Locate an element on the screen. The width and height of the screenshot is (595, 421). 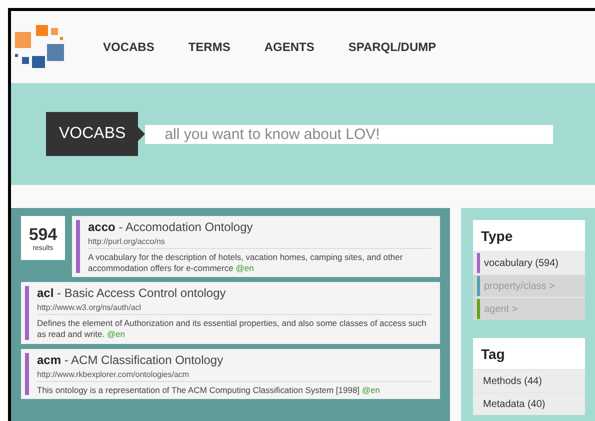
result-card: acm - ACM Classification Ontology http://www.rkbexplorer.com/ontologies/acm This ontology is a representation of The ACM Computing Classification System [1998] @en is located at coordinates (230, 374).